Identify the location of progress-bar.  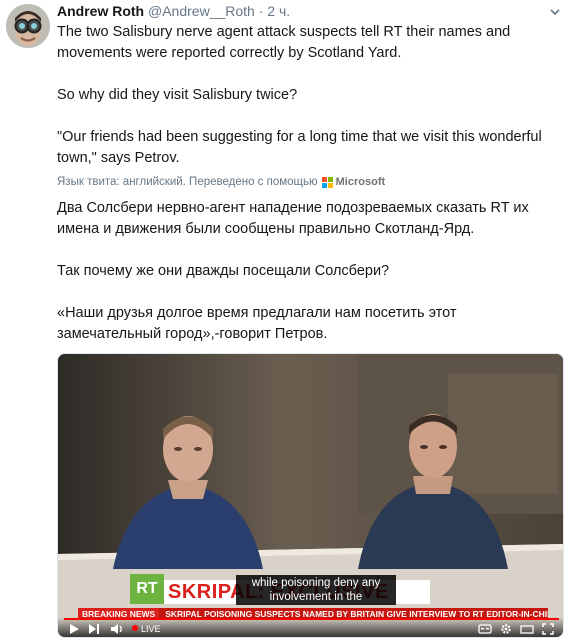
(311, 619).